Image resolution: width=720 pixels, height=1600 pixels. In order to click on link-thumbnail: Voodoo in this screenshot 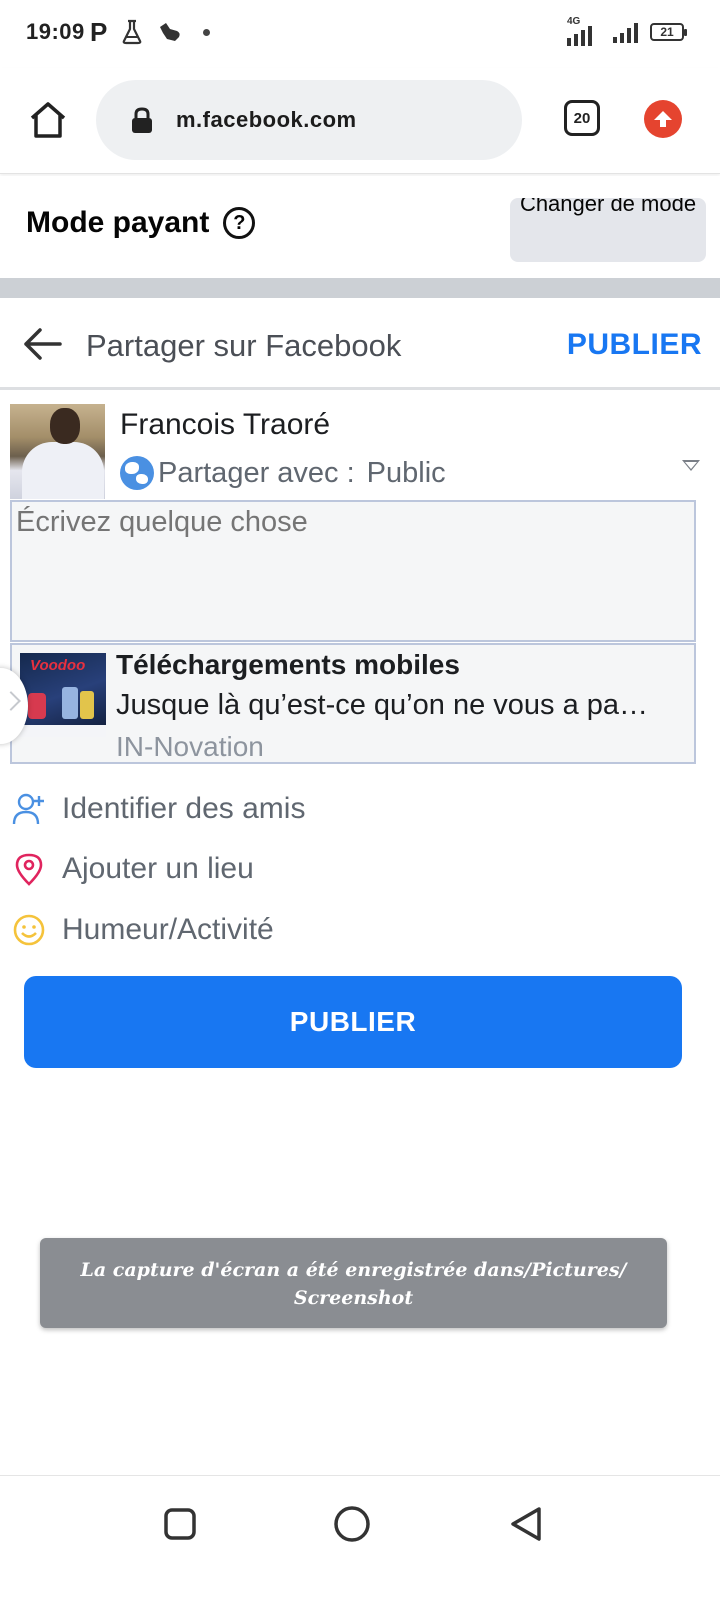, I will do `click(63, 695)`.